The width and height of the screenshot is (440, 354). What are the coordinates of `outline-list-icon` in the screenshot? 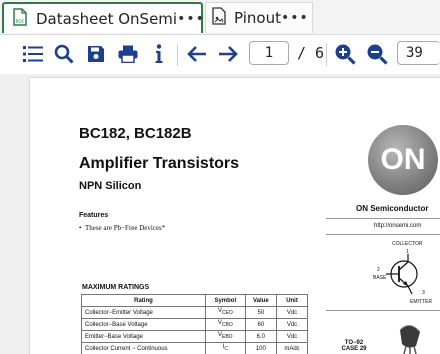 It's located at (33, 54).